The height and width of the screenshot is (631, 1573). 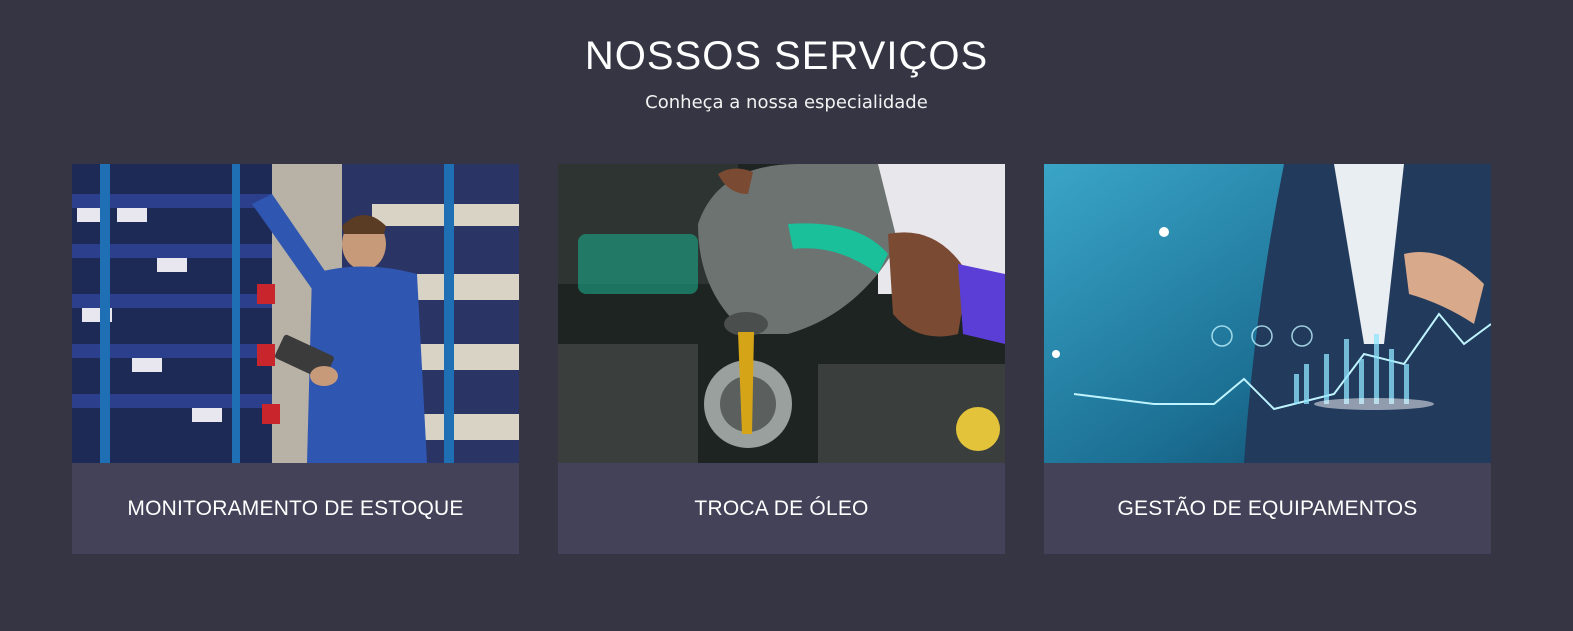 I want to click on service-label: GESTÃO DE EQUIPAMENTOS, so click(x=1267, y=508).